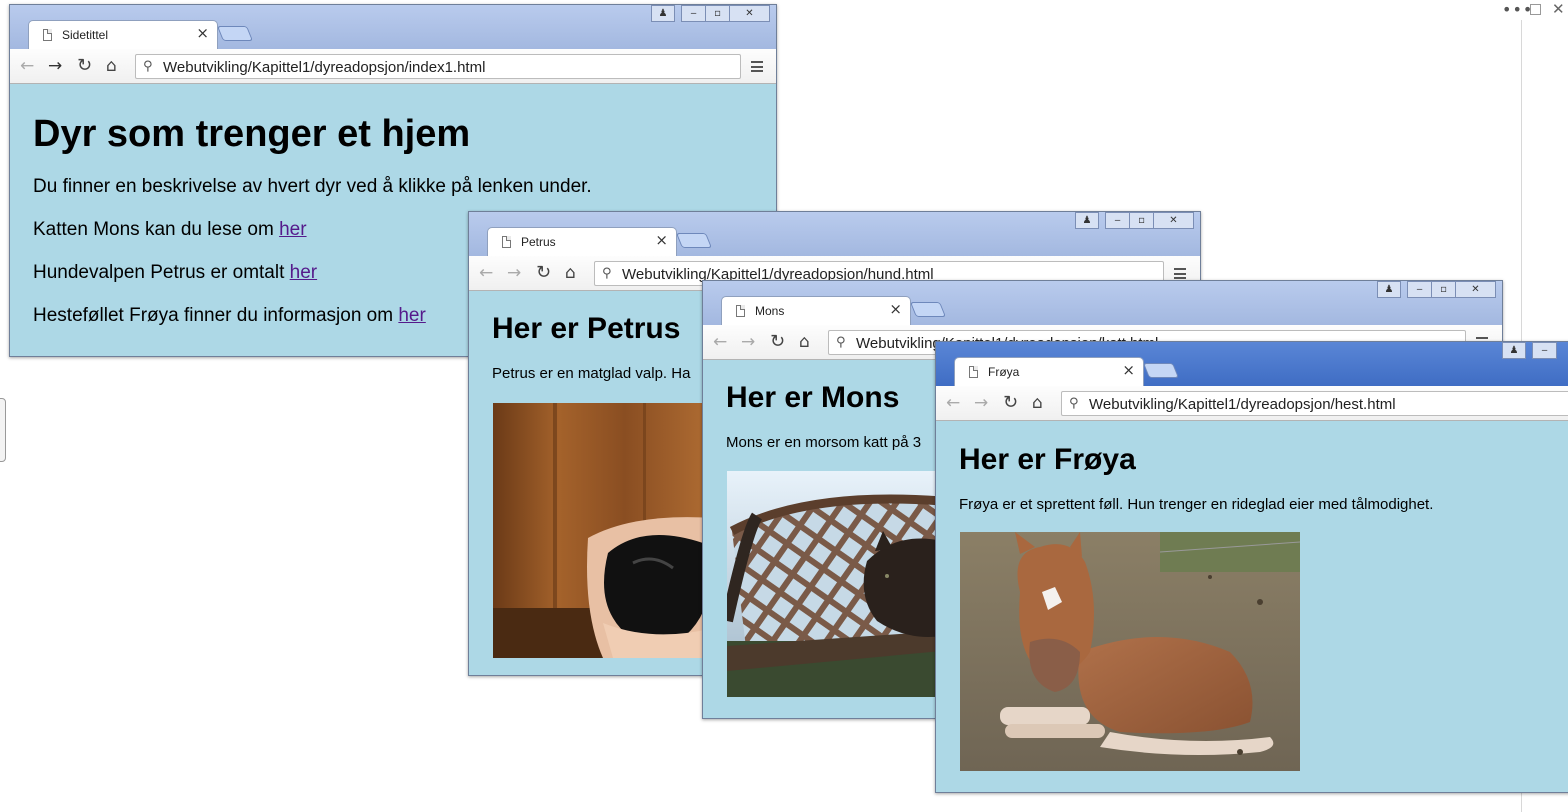 The height and width of the screenshot is (812, 1568). I want to click on title-bar: Sidetittel × ♟ ‒ ▫ ✕, so click(393, 27).